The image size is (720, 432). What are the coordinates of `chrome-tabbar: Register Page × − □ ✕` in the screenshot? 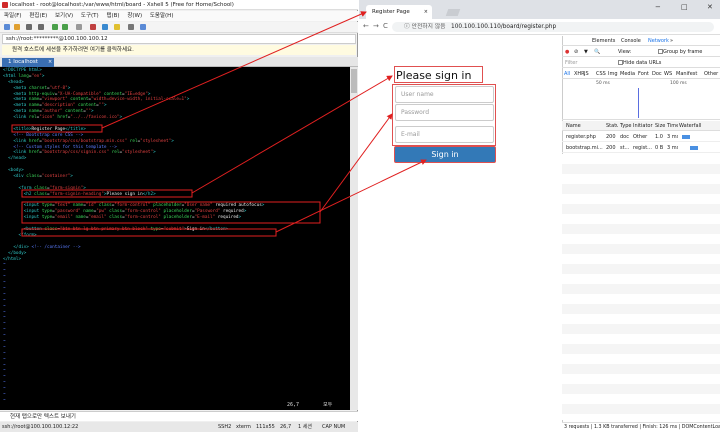 It's located at (539, 9).